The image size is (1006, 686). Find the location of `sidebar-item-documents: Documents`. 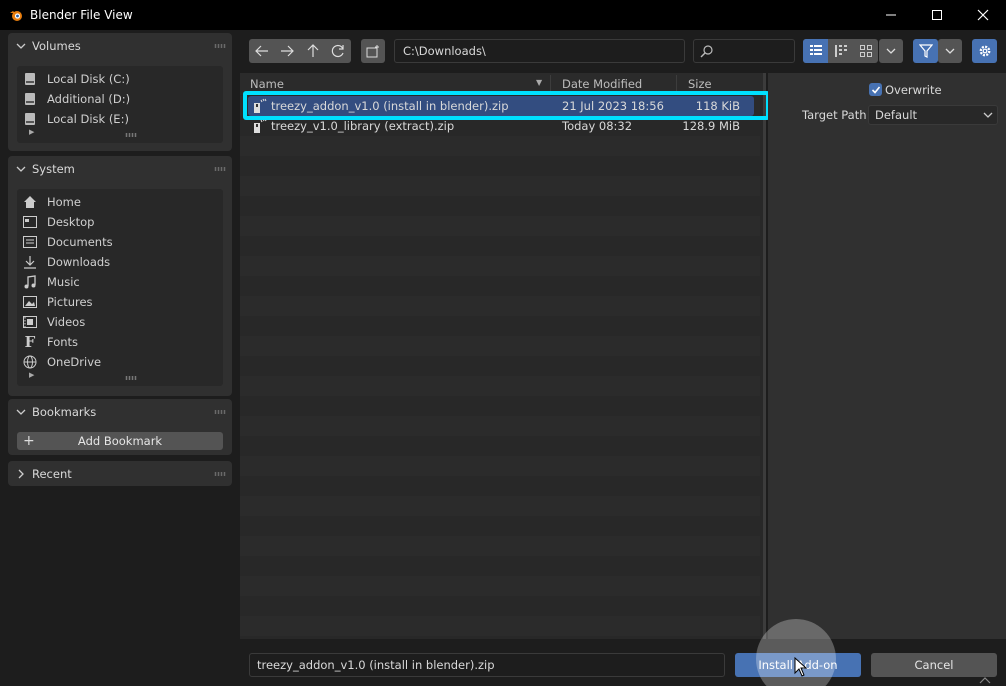

sidebar-item-documents: Documents is located at coordinates (120, 242).